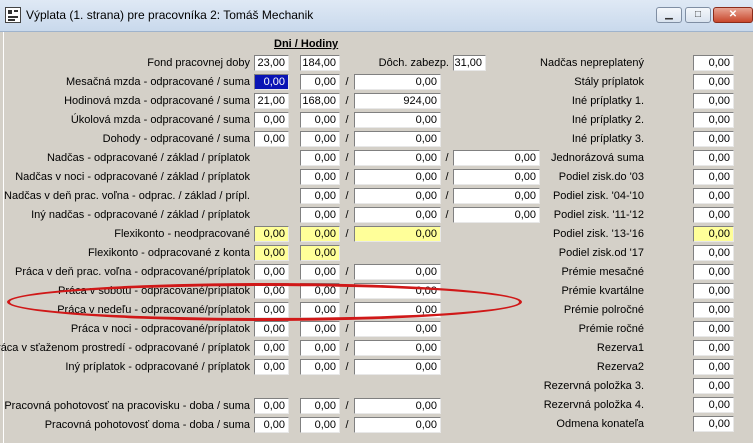 The height and width of the screenshot is (443, 753). Describe the element at coordinates (13, 15) in the screenshot. I see `app-icon` at that location.